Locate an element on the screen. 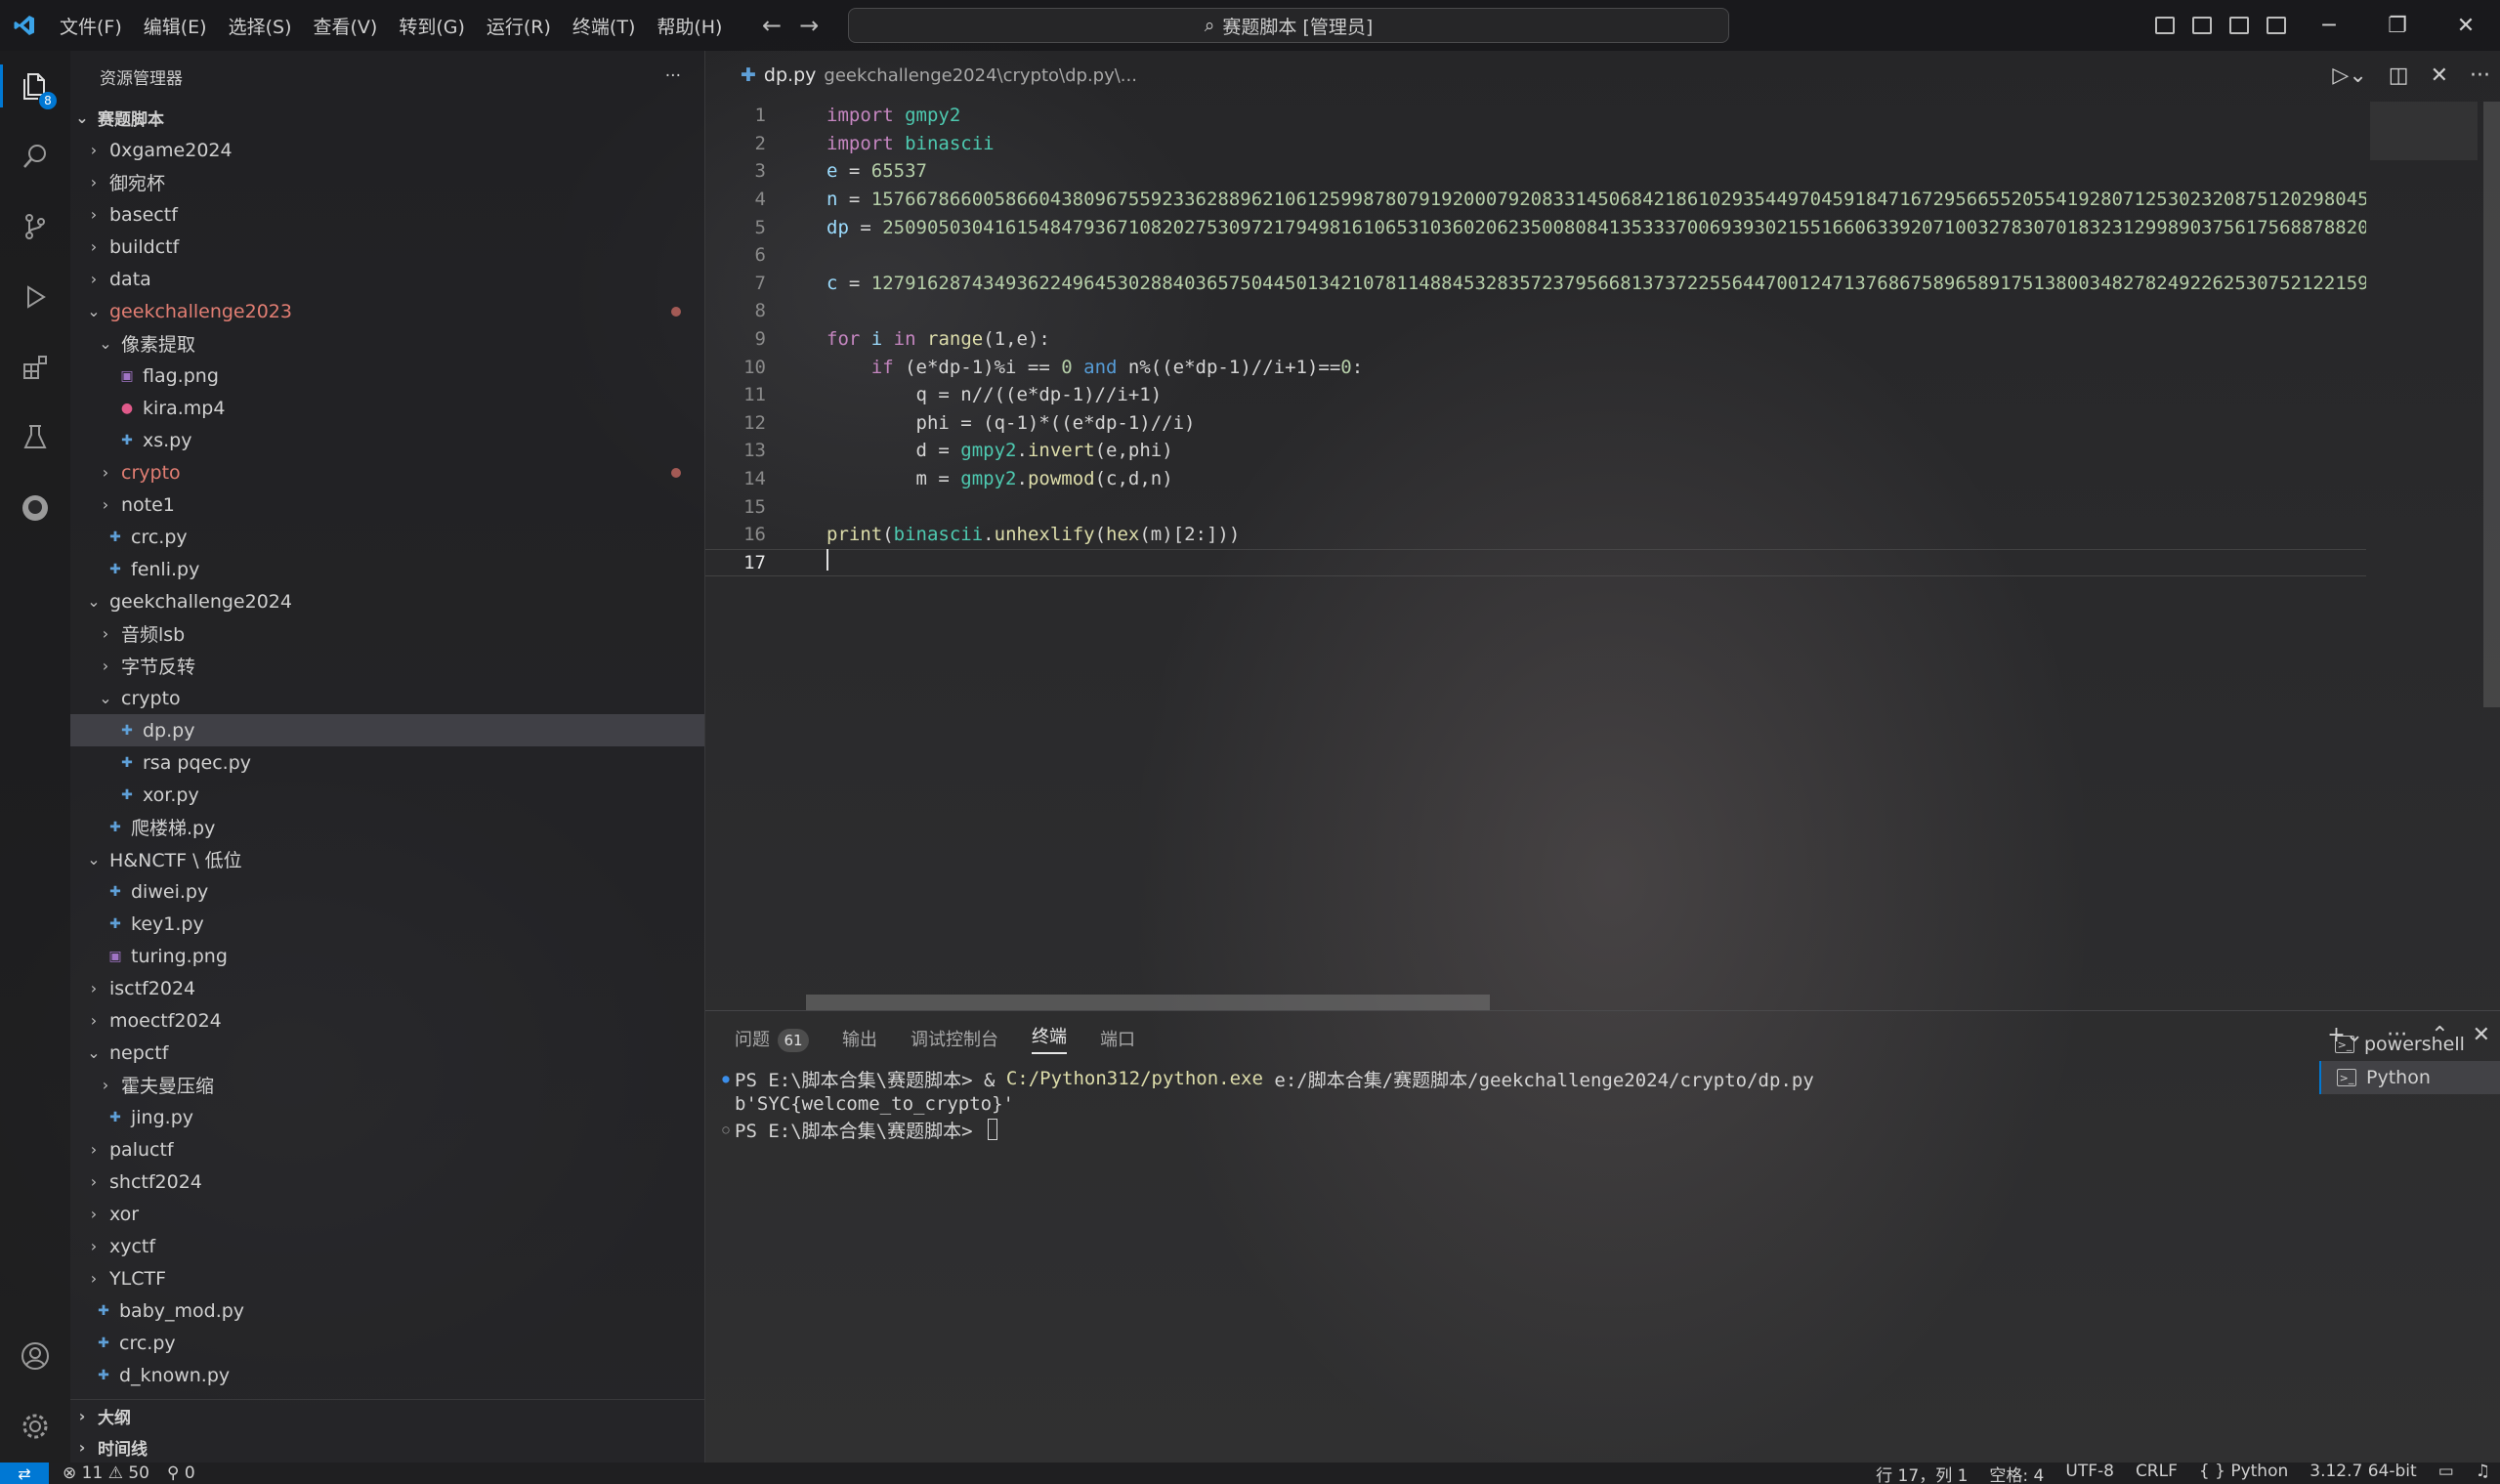 This screenshot has height=1484, width=2500. tree-item: › crypto is located at coordinates (387, 472).